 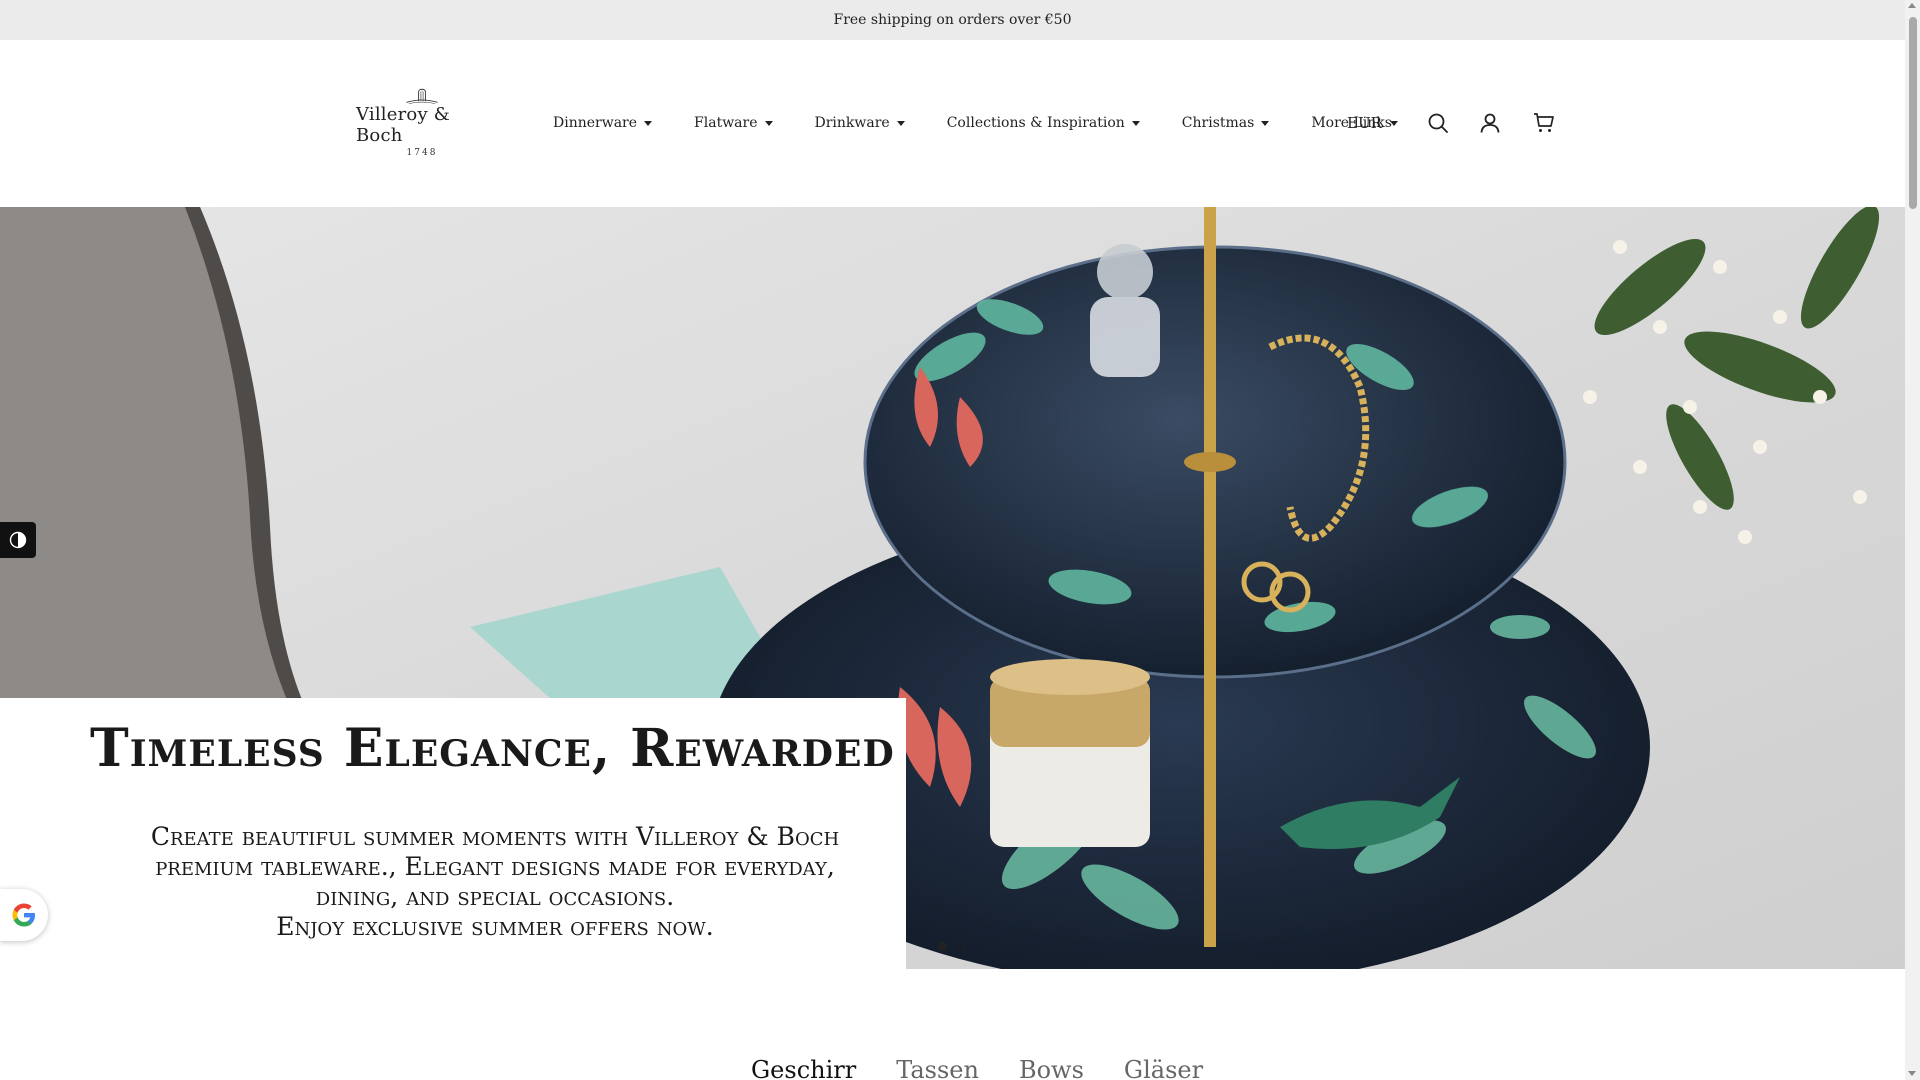 What do you see at coordinates (403, 125) in the screenshot?
I see `logo-name: Villeroy & Boch` at bounding box center [403, 125].